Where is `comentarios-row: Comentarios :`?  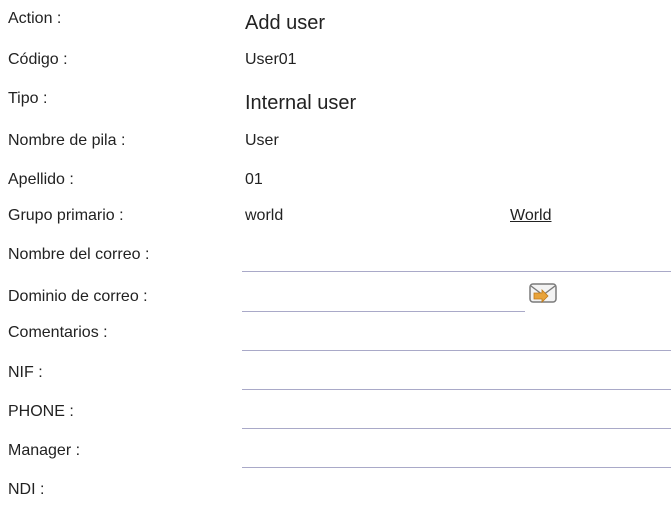 comentarios-row: Comentarios : is located at coordinates (335, 337).